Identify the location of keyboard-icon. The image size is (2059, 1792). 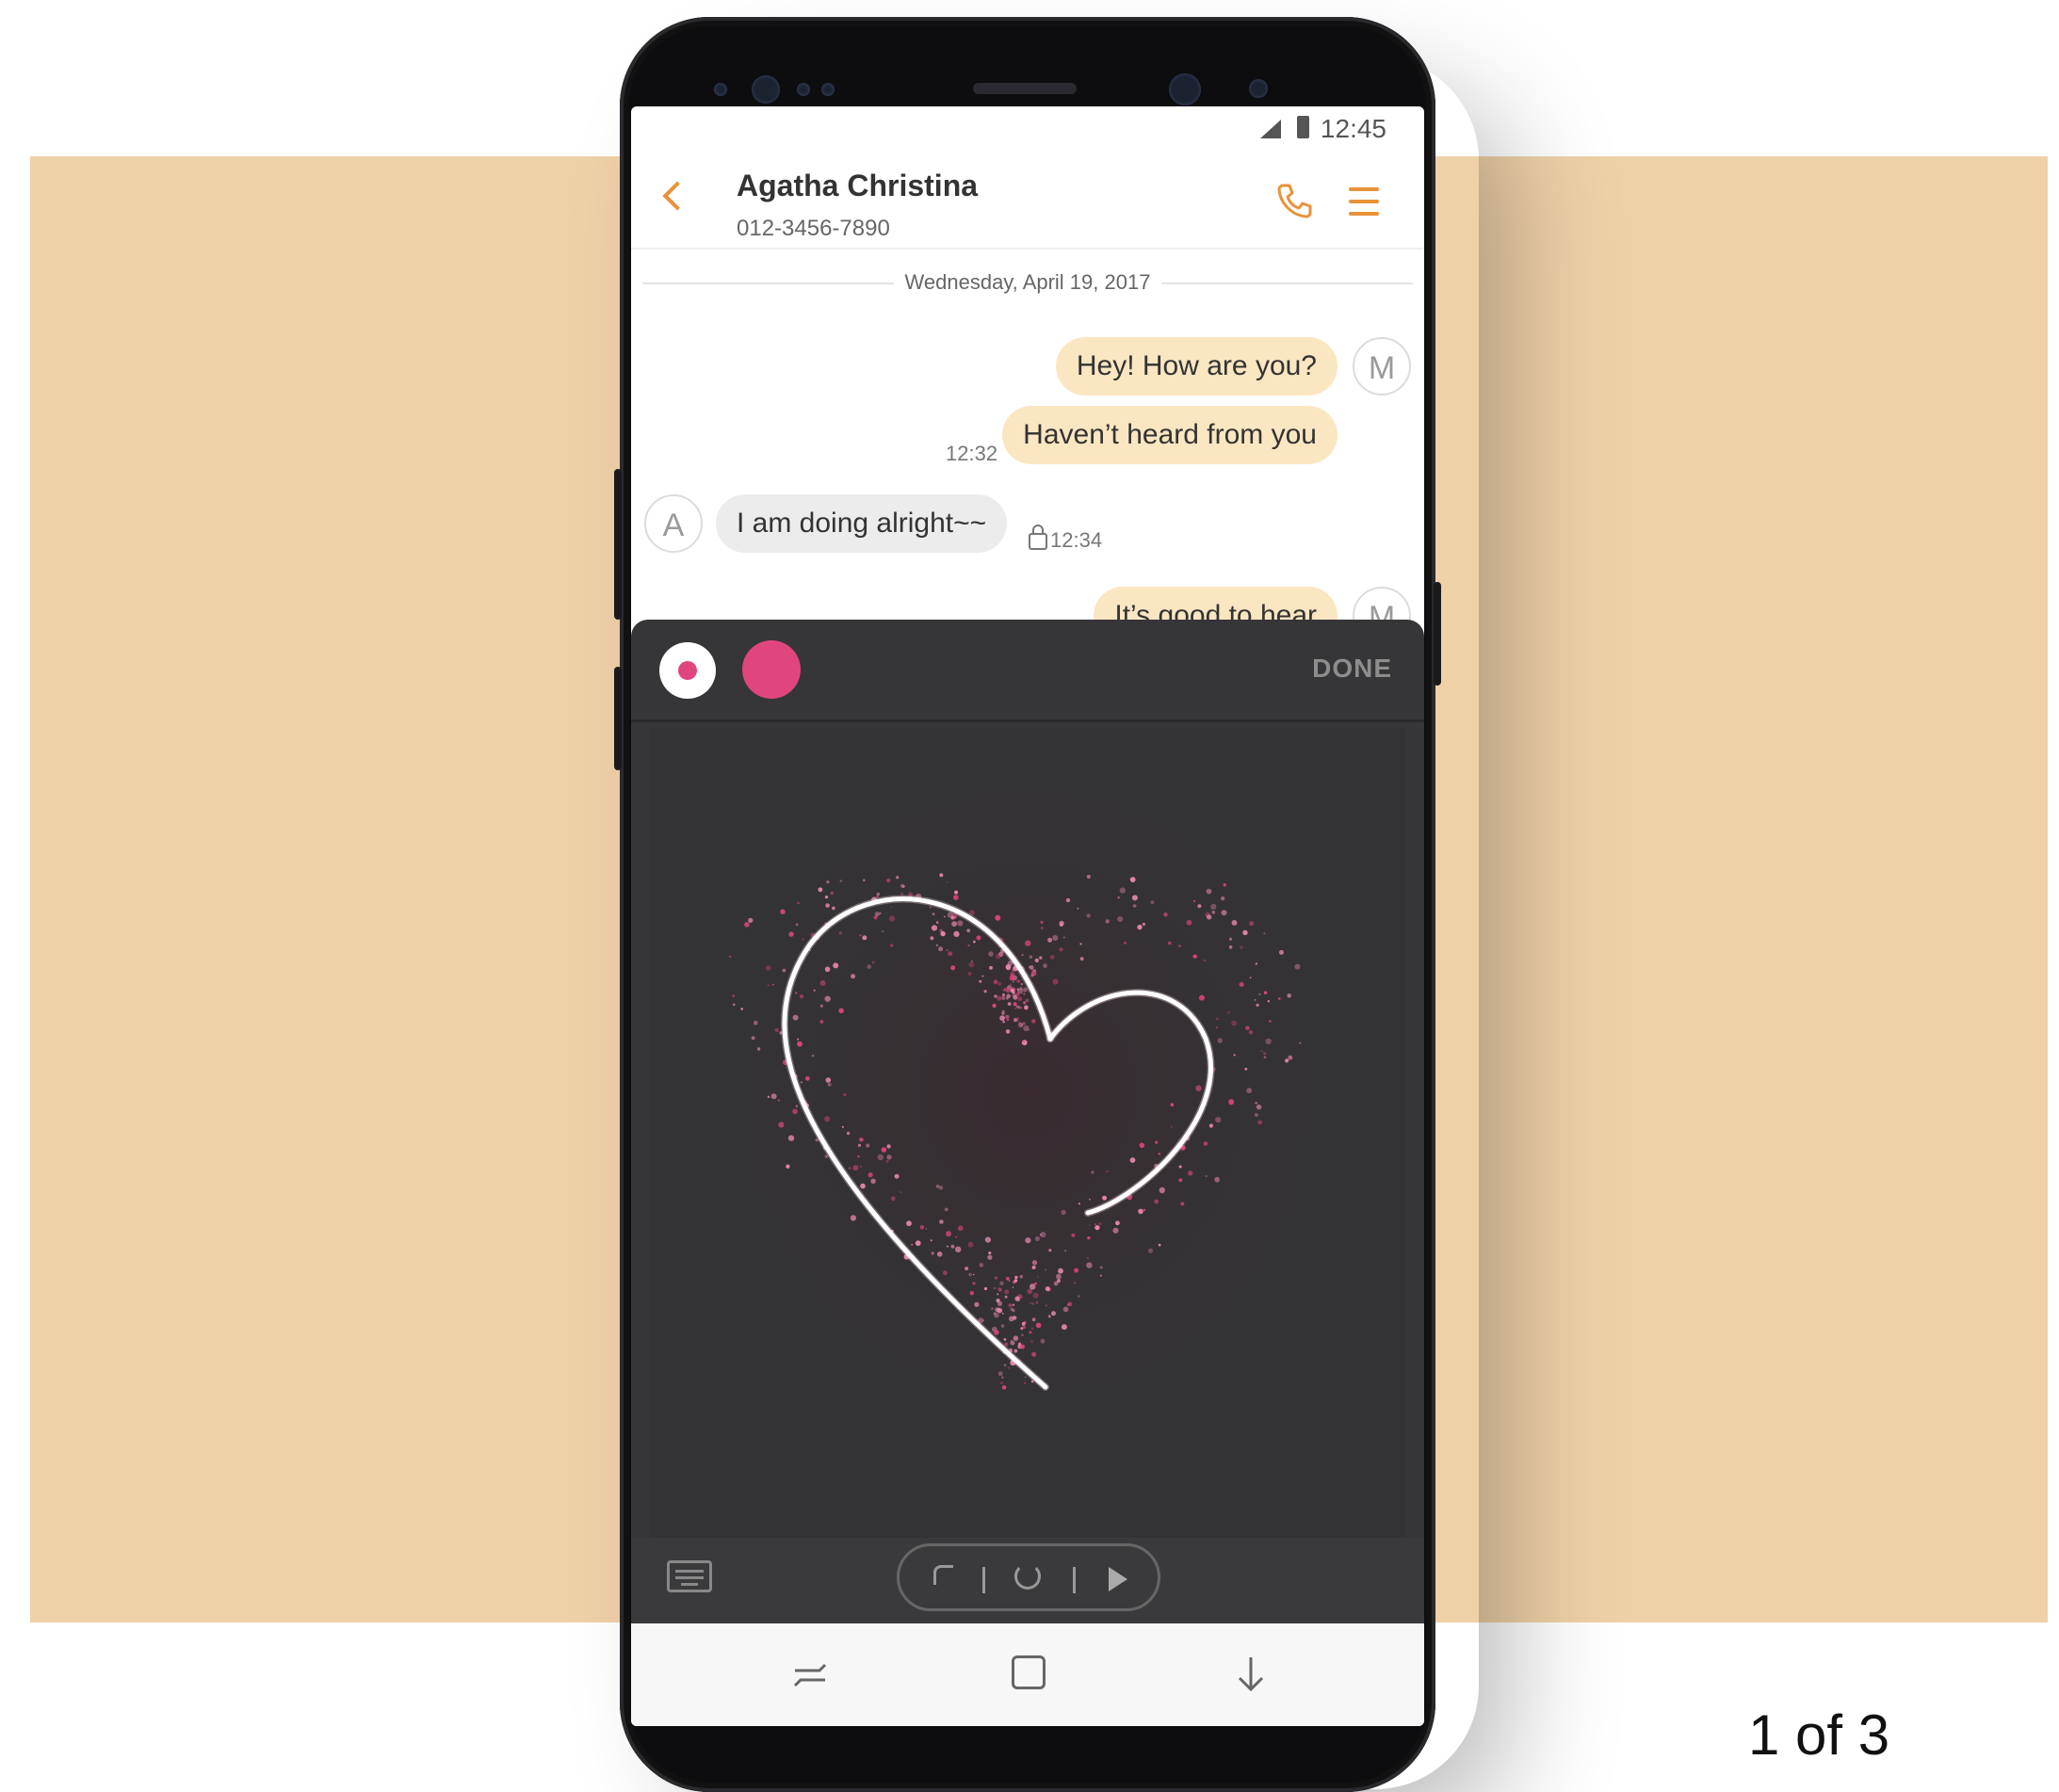
(689, 1576).